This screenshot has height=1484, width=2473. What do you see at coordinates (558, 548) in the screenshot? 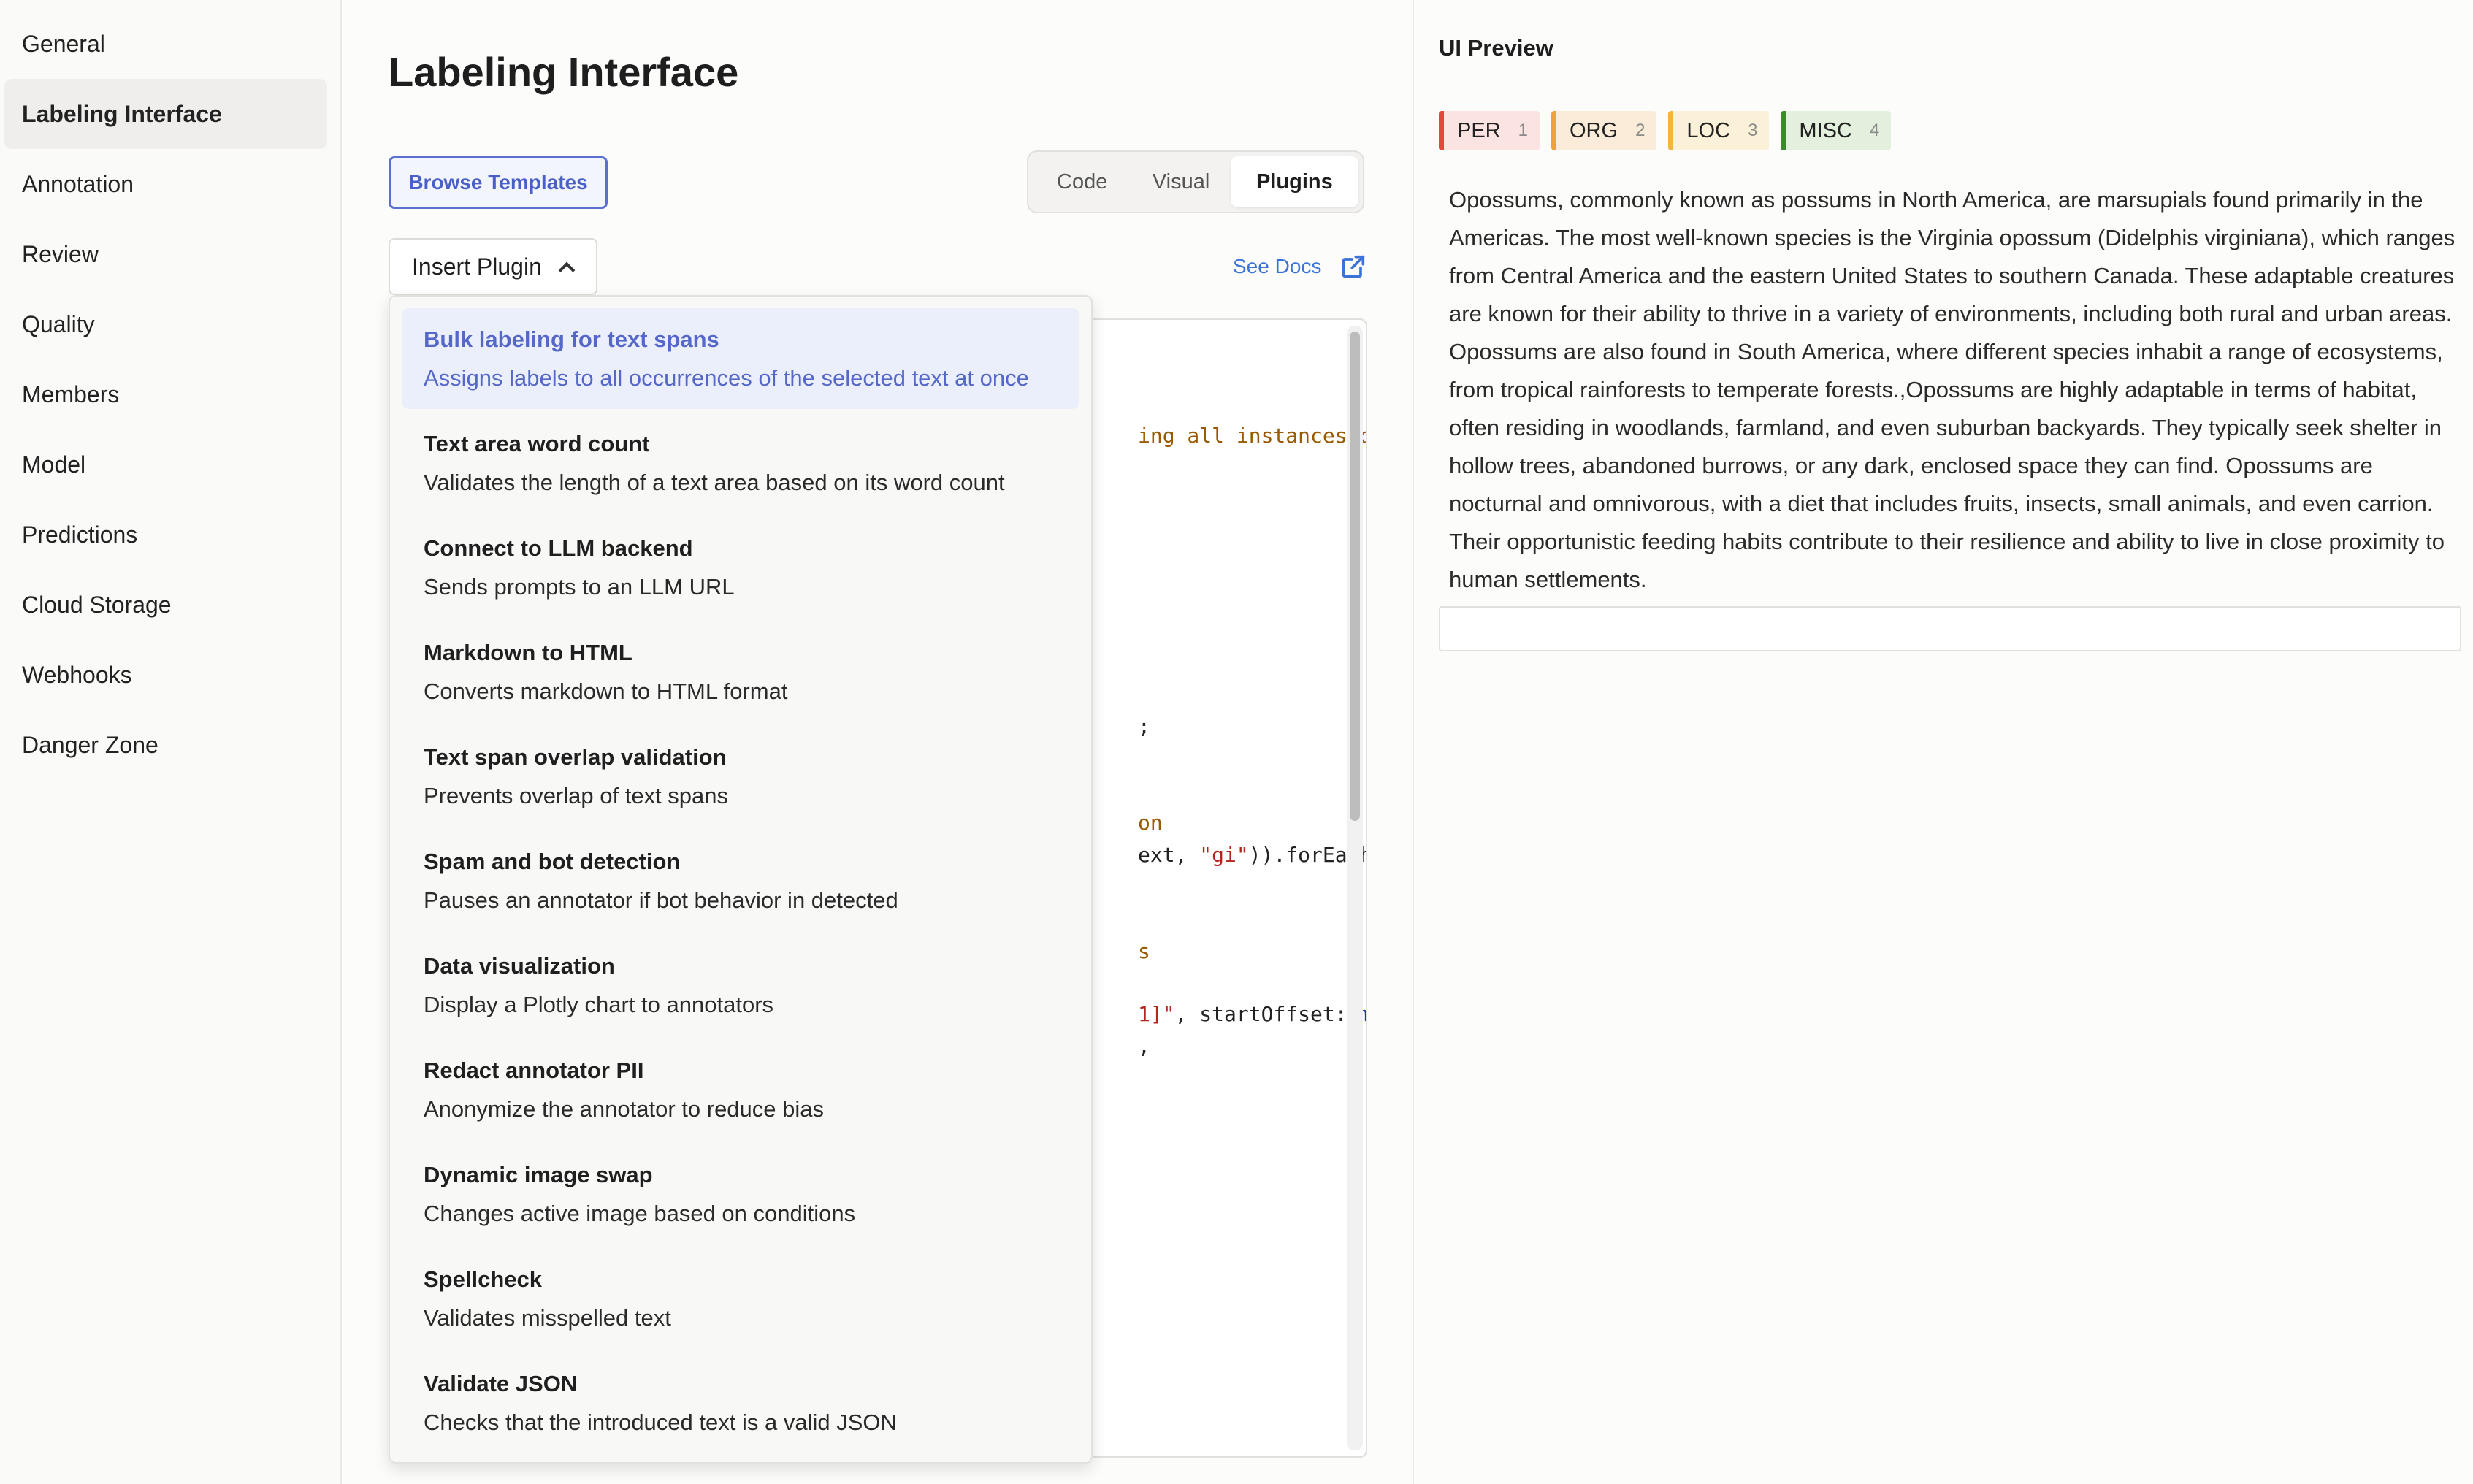
I see `plugin-option-title: Connect to LLM backend` at bounding box center [558, 548].